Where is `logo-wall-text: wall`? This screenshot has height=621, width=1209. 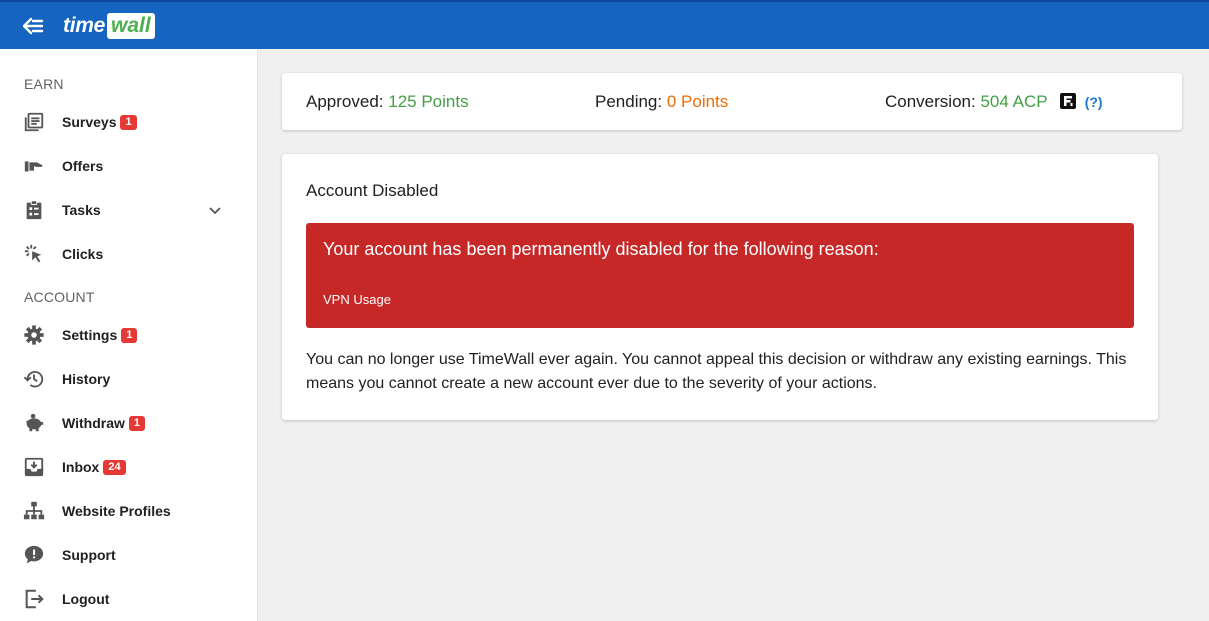
logo-wall-text: wall is located at coordinates (130, 26).